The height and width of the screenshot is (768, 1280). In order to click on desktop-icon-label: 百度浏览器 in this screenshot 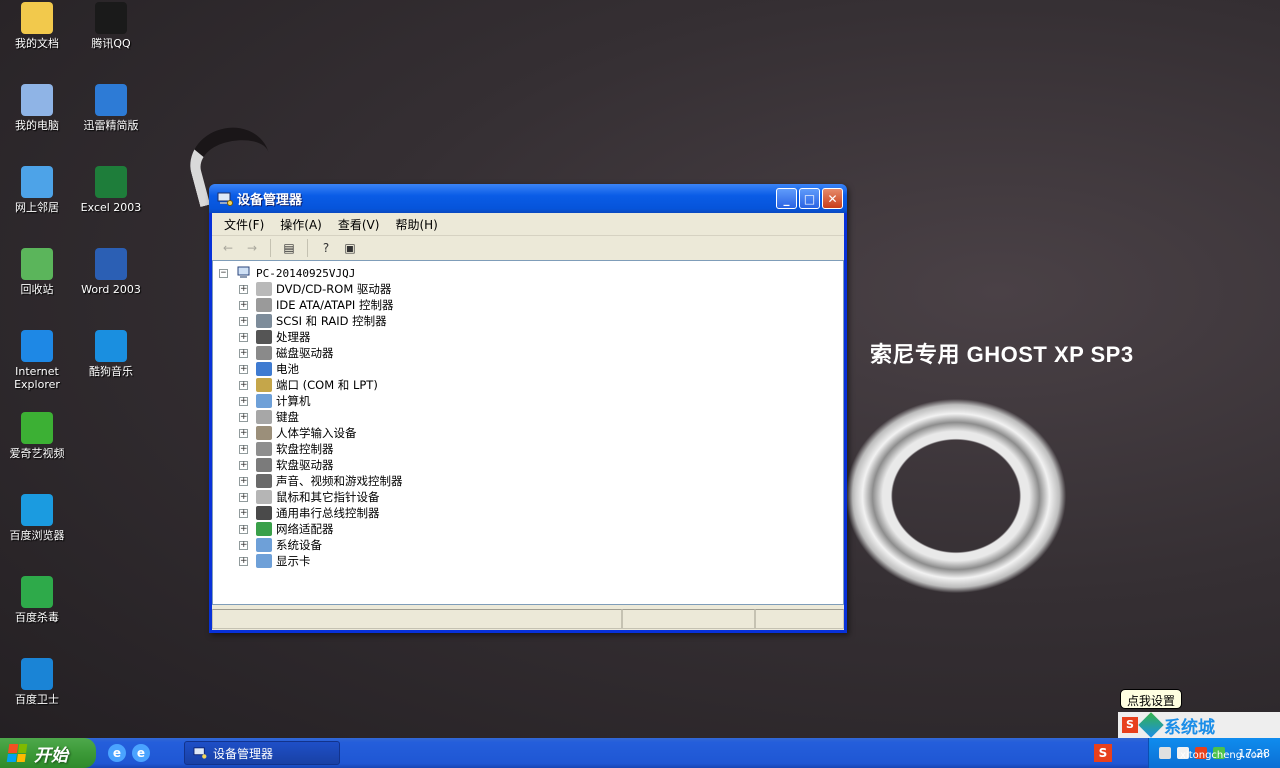, I will do `click(37, 535)`.